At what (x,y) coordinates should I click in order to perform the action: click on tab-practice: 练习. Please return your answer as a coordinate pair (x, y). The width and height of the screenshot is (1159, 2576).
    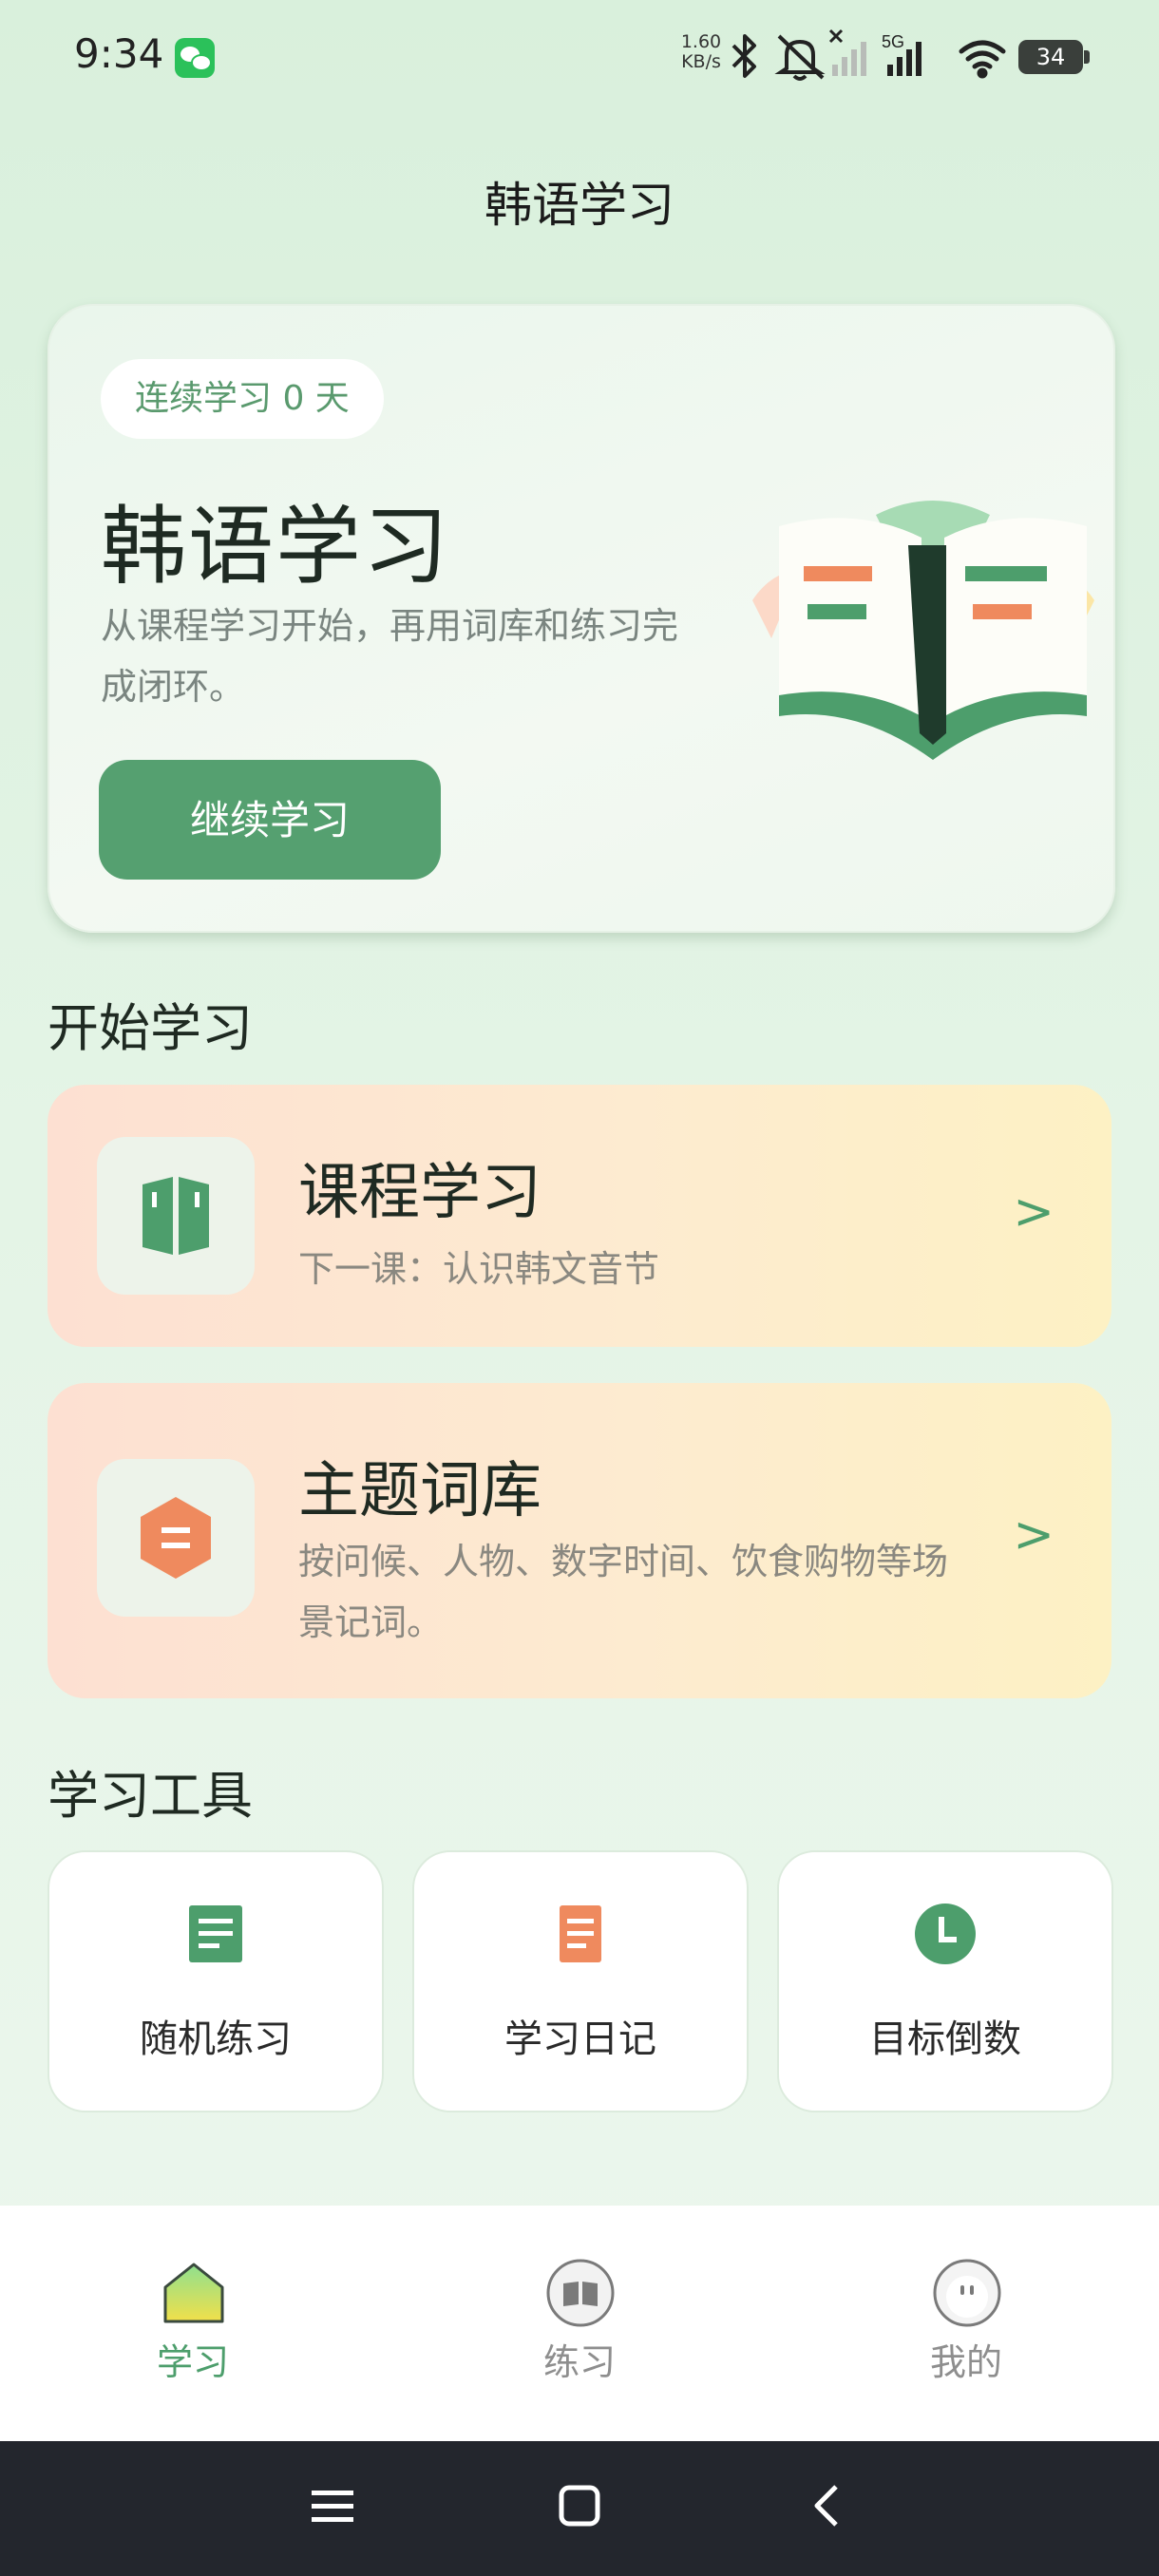
    Looking at the image, I should click on (579, 2323).